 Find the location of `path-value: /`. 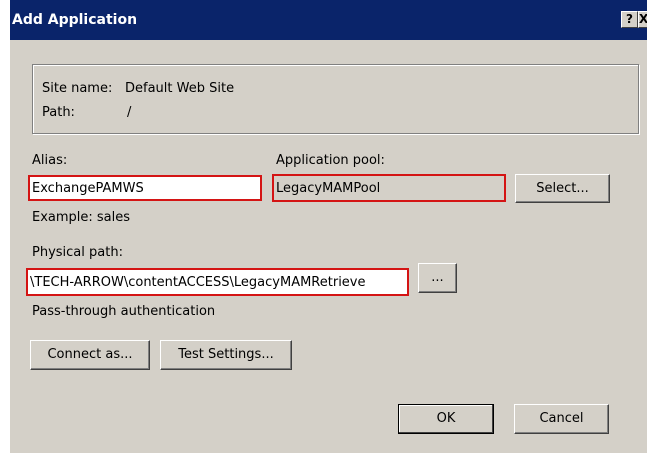

path-value: / is located at coordinates (129, 112).